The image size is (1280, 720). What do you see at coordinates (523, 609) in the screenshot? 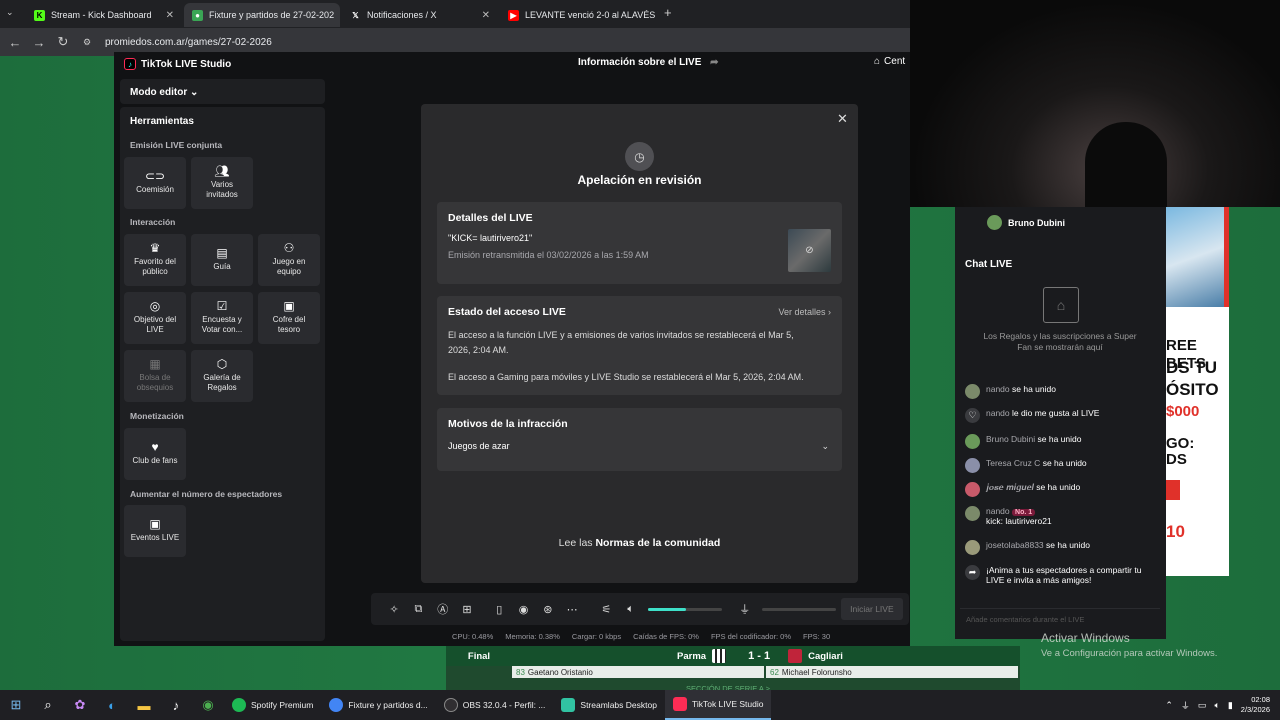
I see `record-icon: ◉` at bounding box center [523, 609].